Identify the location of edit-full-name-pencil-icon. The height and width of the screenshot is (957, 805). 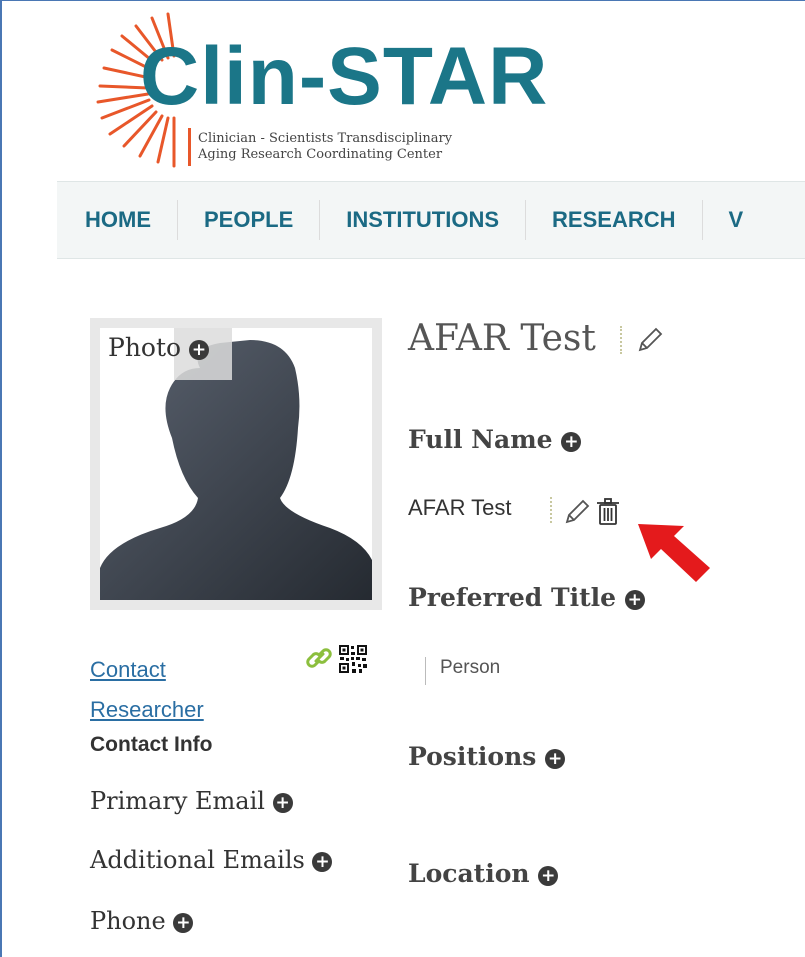
(577, 512).